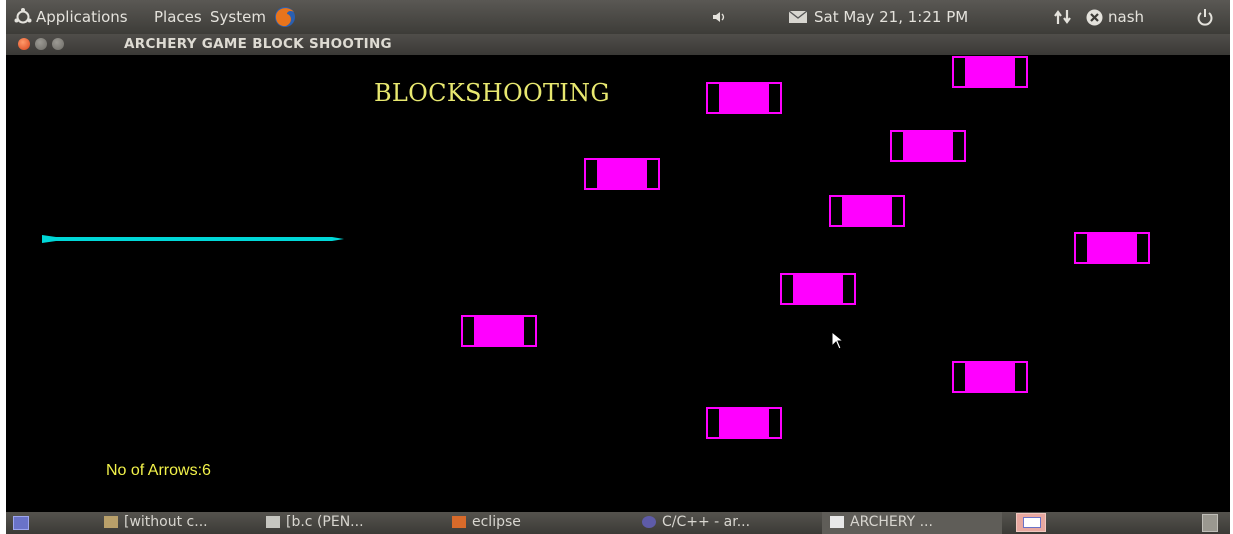 The width and height of the screenshot is (1233, 534). Describe the element at coordinates (1205, 17) in the screenshot. I see `power-icon` at that location.